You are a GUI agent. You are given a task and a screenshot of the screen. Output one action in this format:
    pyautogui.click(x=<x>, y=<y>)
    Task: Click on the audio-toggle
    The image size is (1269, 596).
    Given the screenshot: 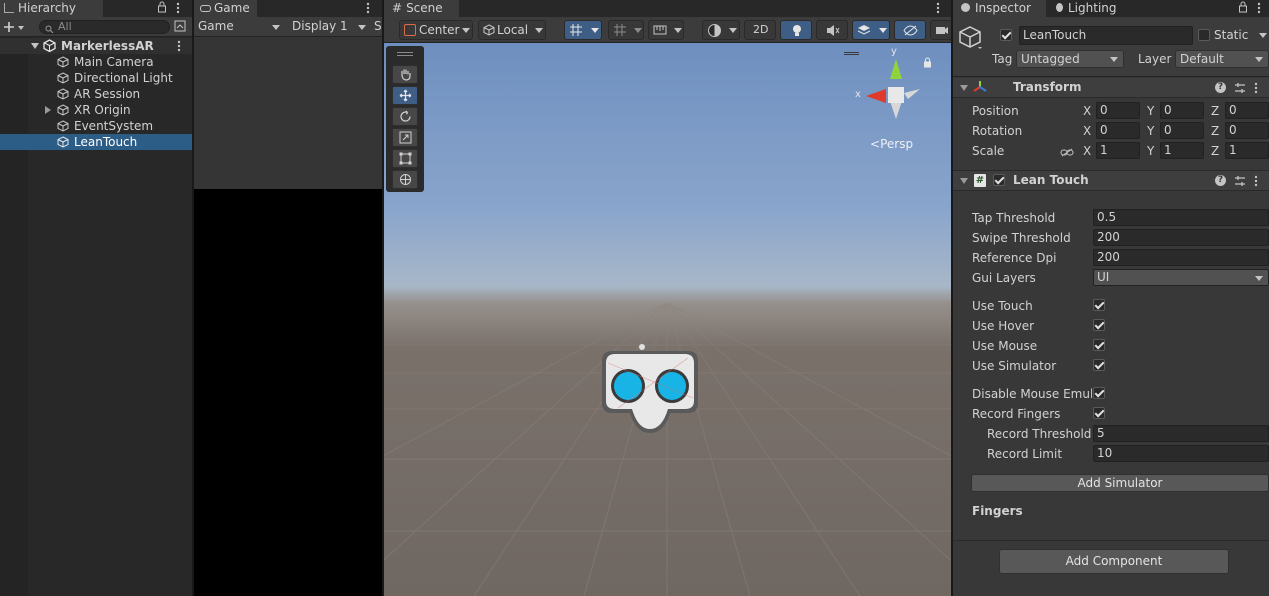 What is the action you would take?
    pyautogui.click(x=832, y=30)
    